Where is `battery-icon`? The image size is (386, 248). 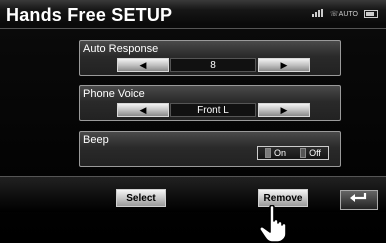
battery-icon is located at coordinates (371, 14).